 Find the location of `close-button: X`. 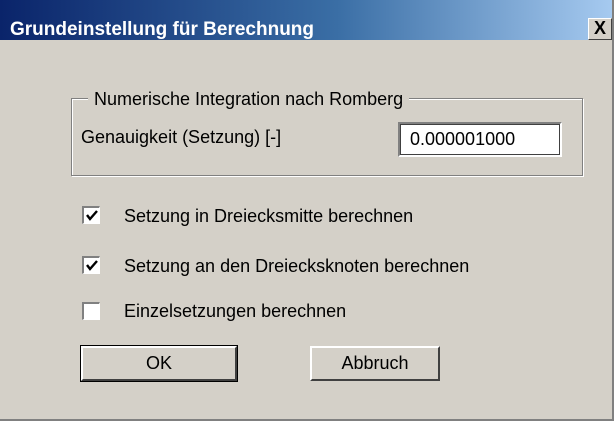

close-button: X is located at coordinates (600, 29).